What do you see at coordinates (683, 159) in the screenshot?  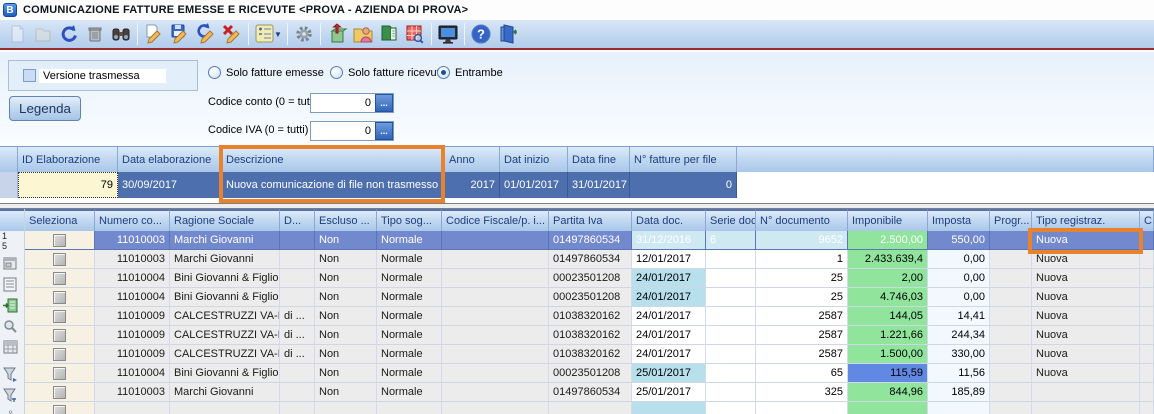 I see `column-header-n-fatture-per-file: N° fatture per file` at bounding box center [683, 159].